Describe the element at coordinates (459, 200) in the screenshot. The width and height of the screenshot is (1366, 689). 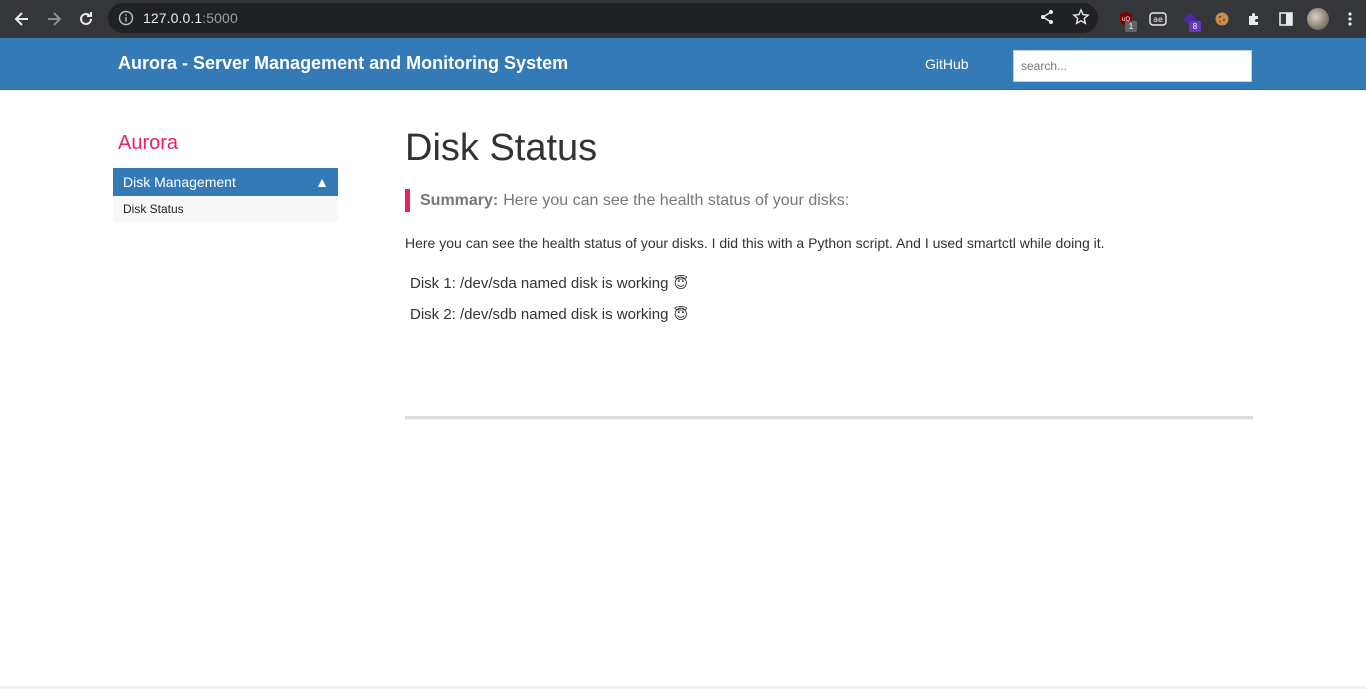
I see `summary-label: Summary:` at that location.